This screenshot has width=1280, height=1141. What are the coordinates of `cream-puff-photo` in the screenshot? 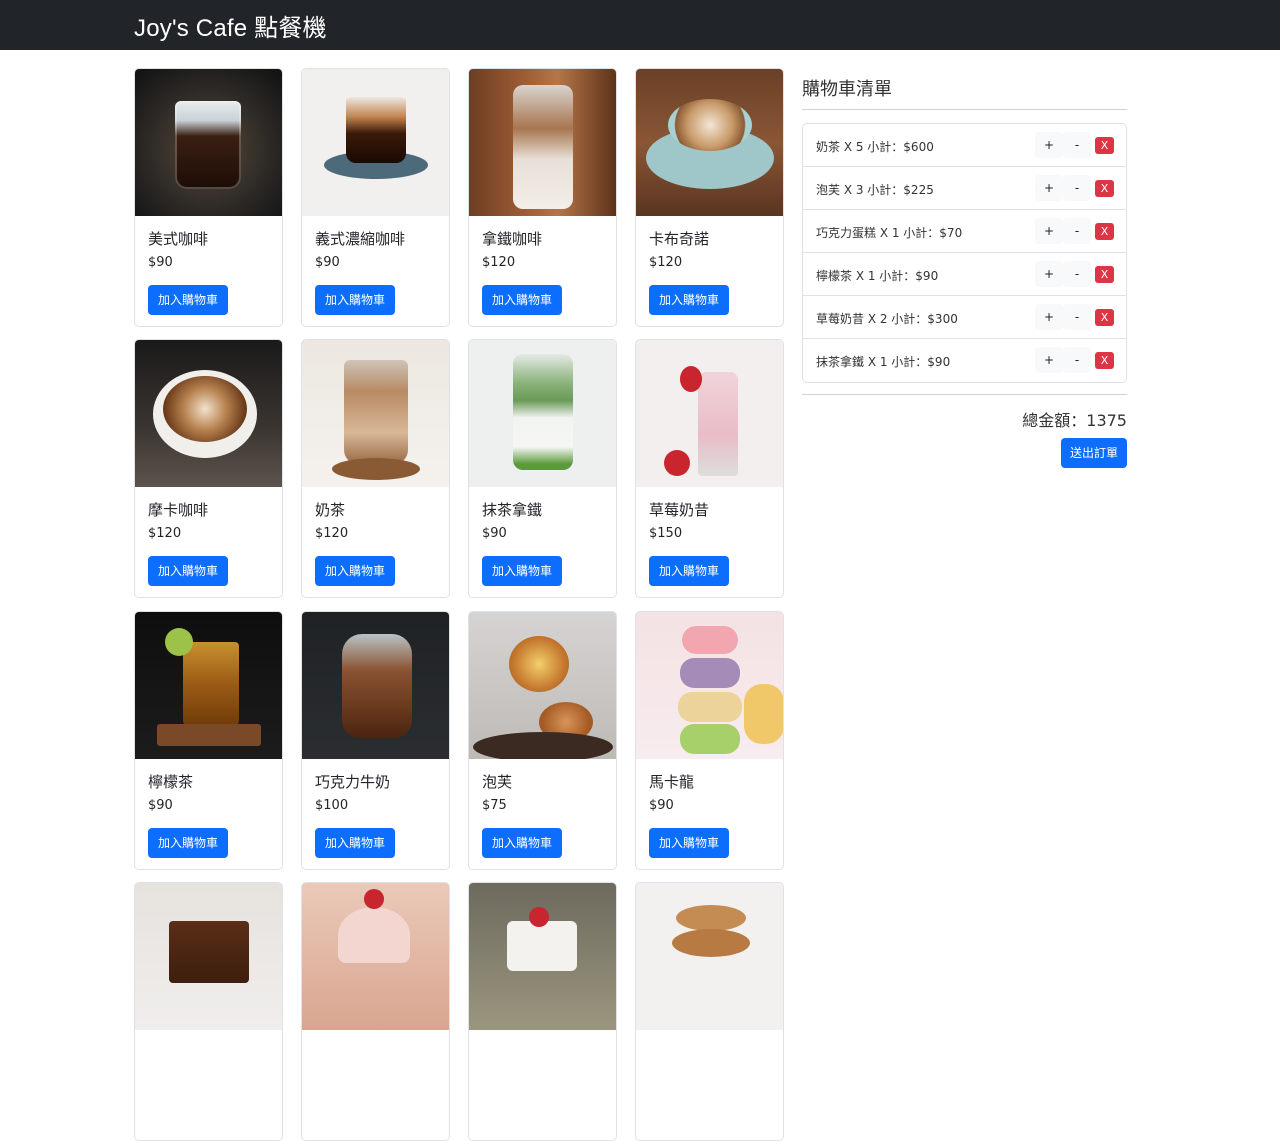 It's located at (542, 685).